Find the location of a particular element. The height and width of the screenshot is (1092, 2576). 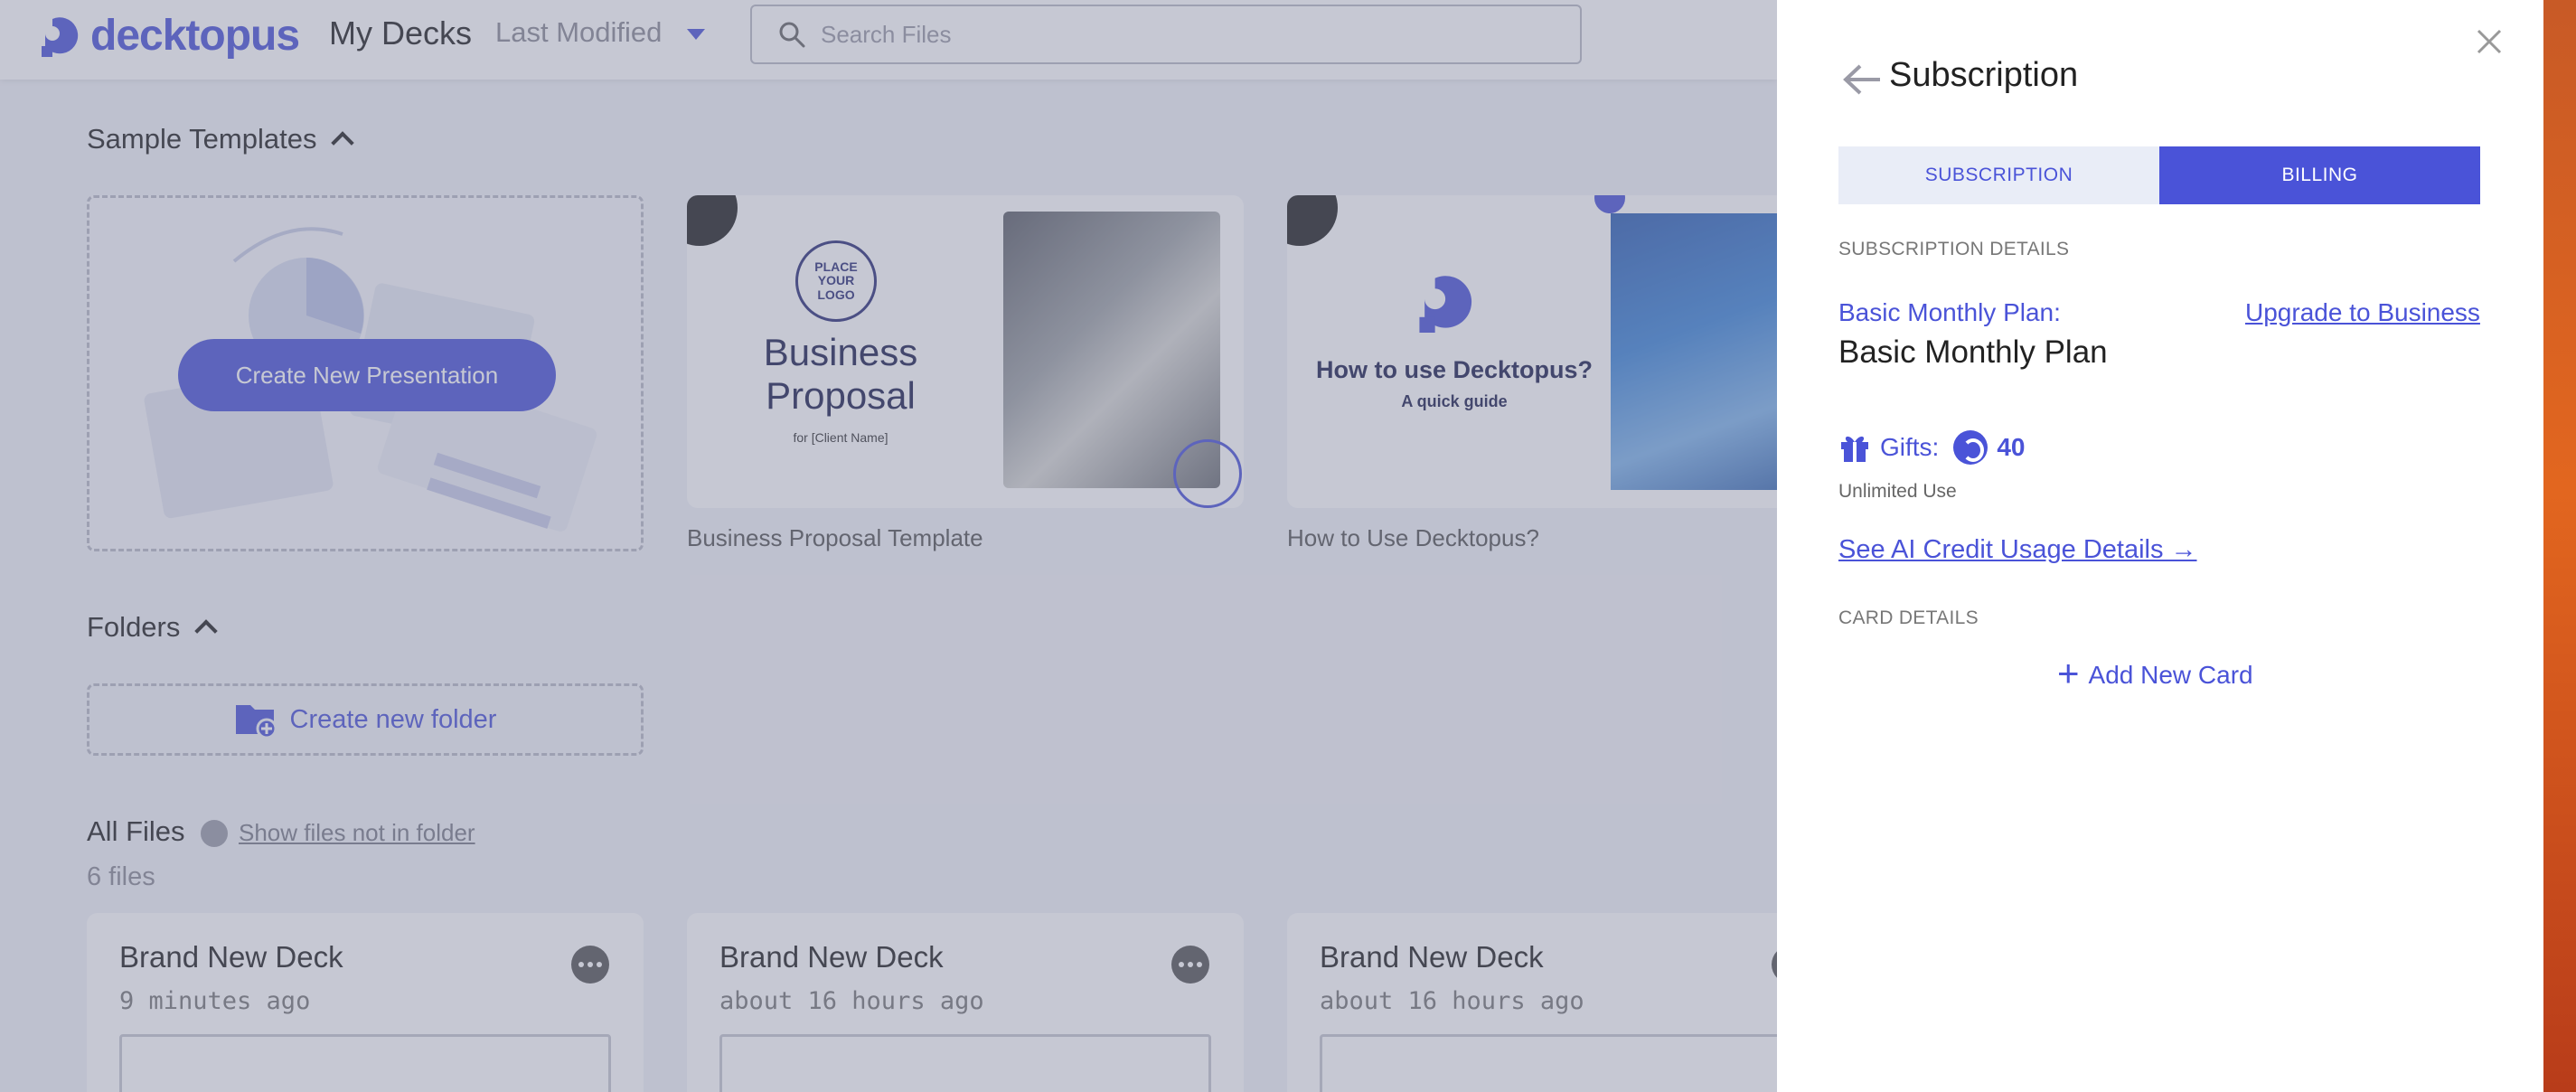

add-new-card-label: Add New Card is located at coordinates (2171, 675).